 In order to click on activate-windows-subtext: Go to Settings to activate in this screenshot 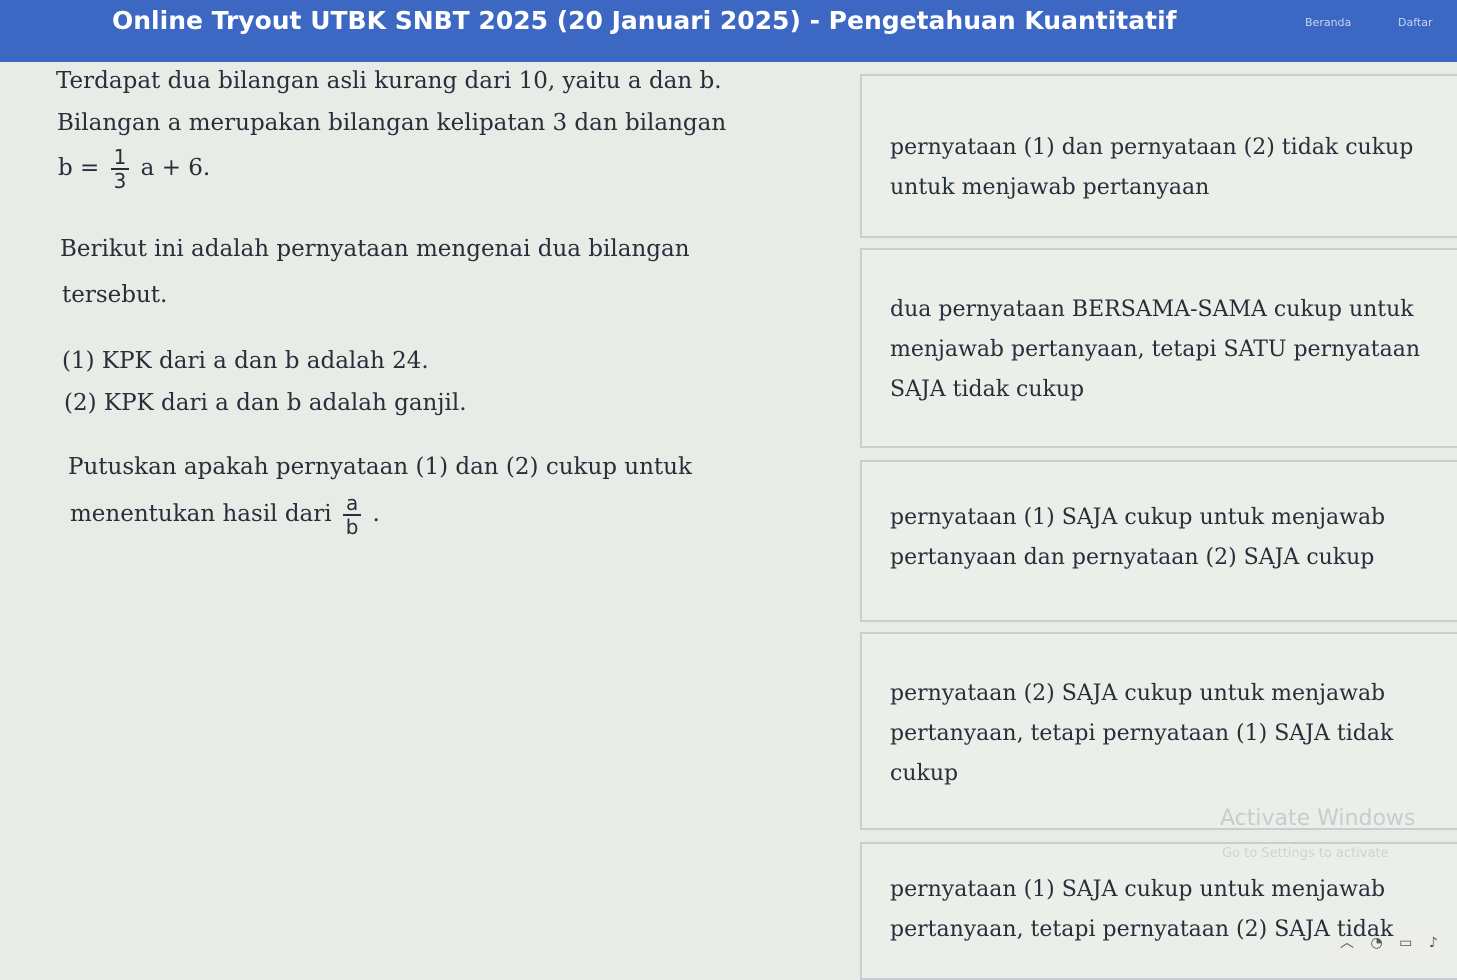, I will do `click(1305, 853)`.